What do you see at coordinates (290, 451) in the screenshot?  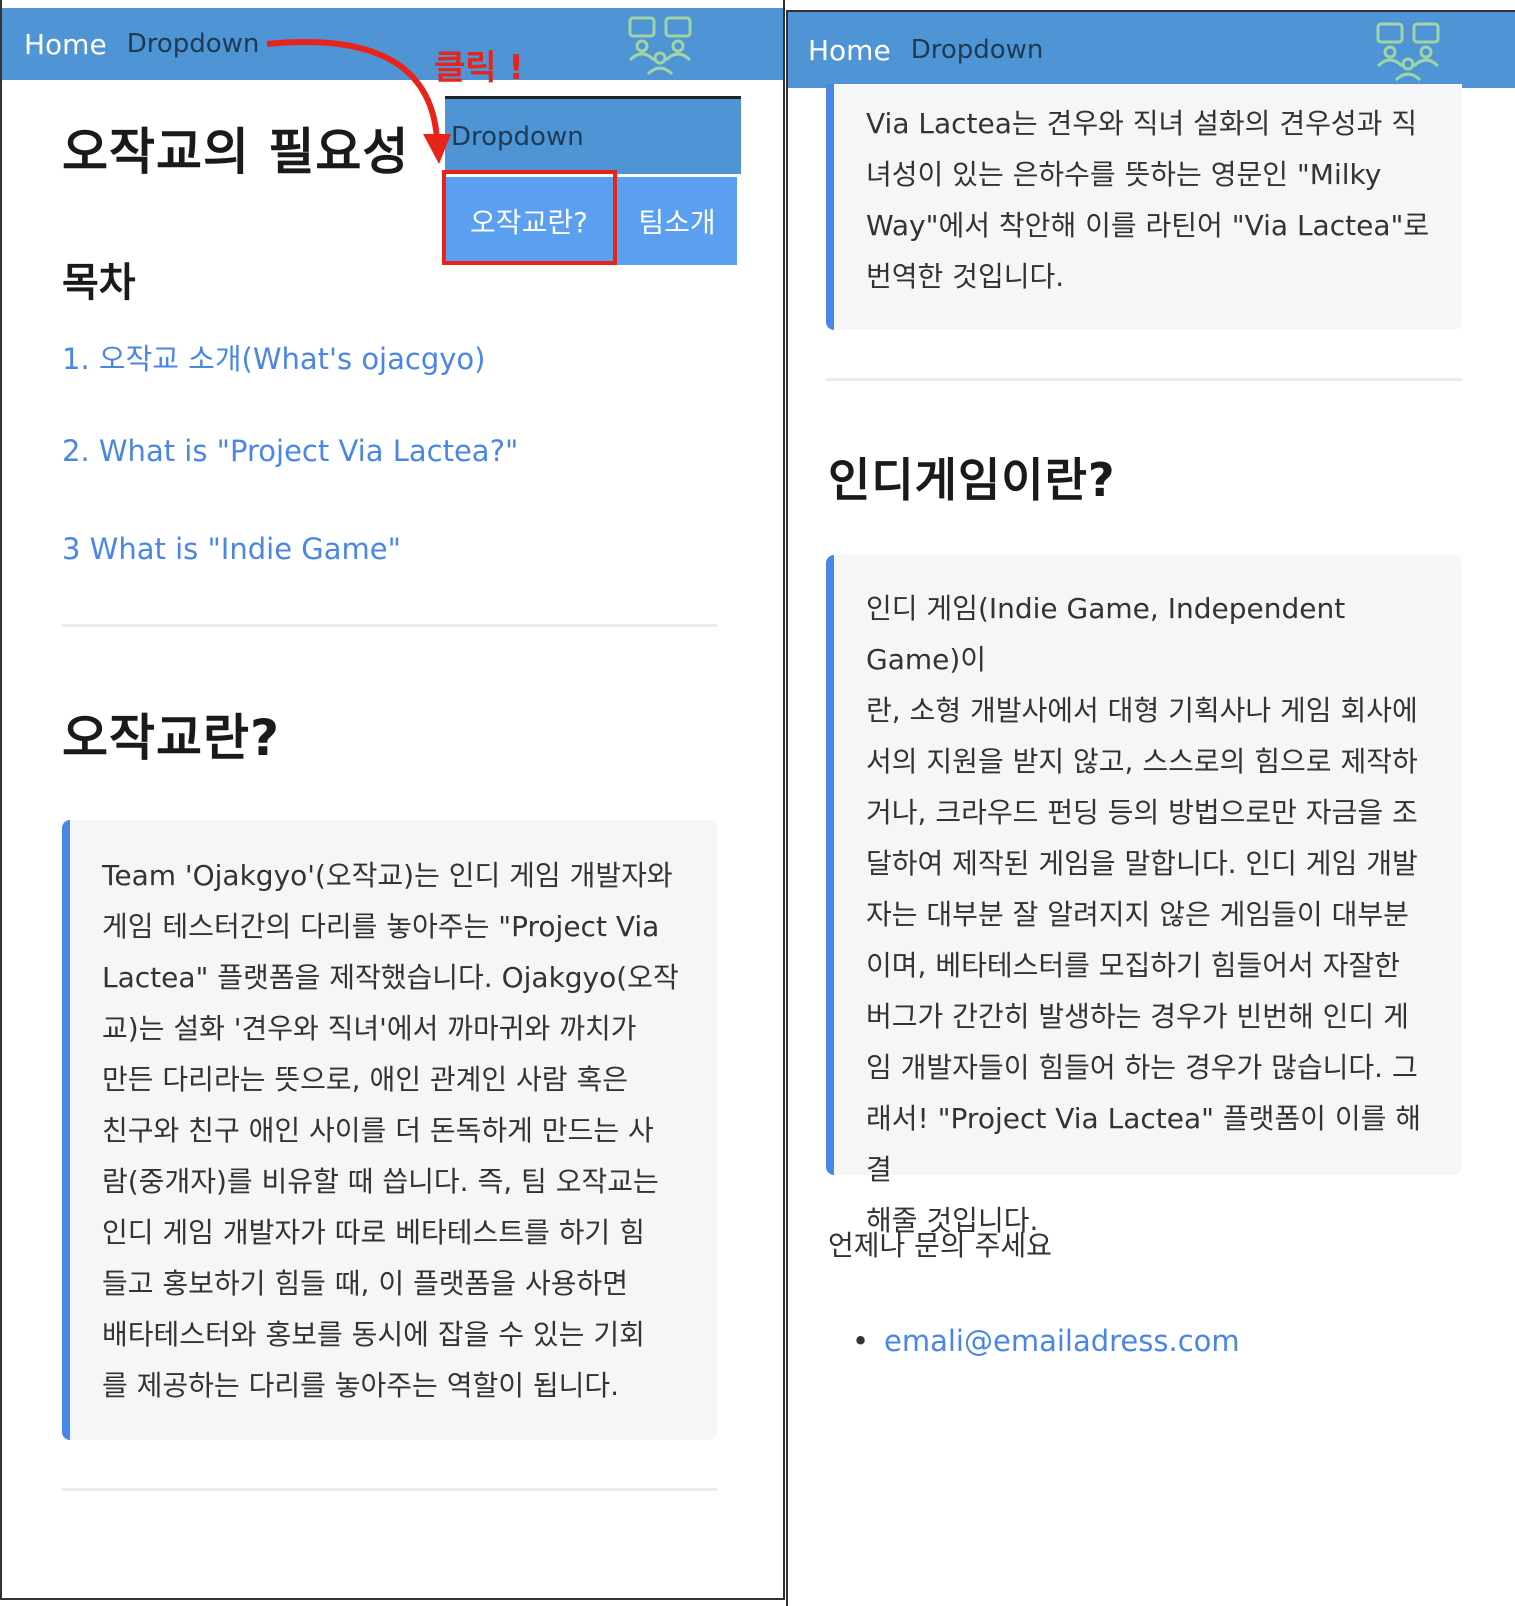 I see `toc-link-2: 2. What is "Project Via Lactea?"` at bounding box center [290, 451].